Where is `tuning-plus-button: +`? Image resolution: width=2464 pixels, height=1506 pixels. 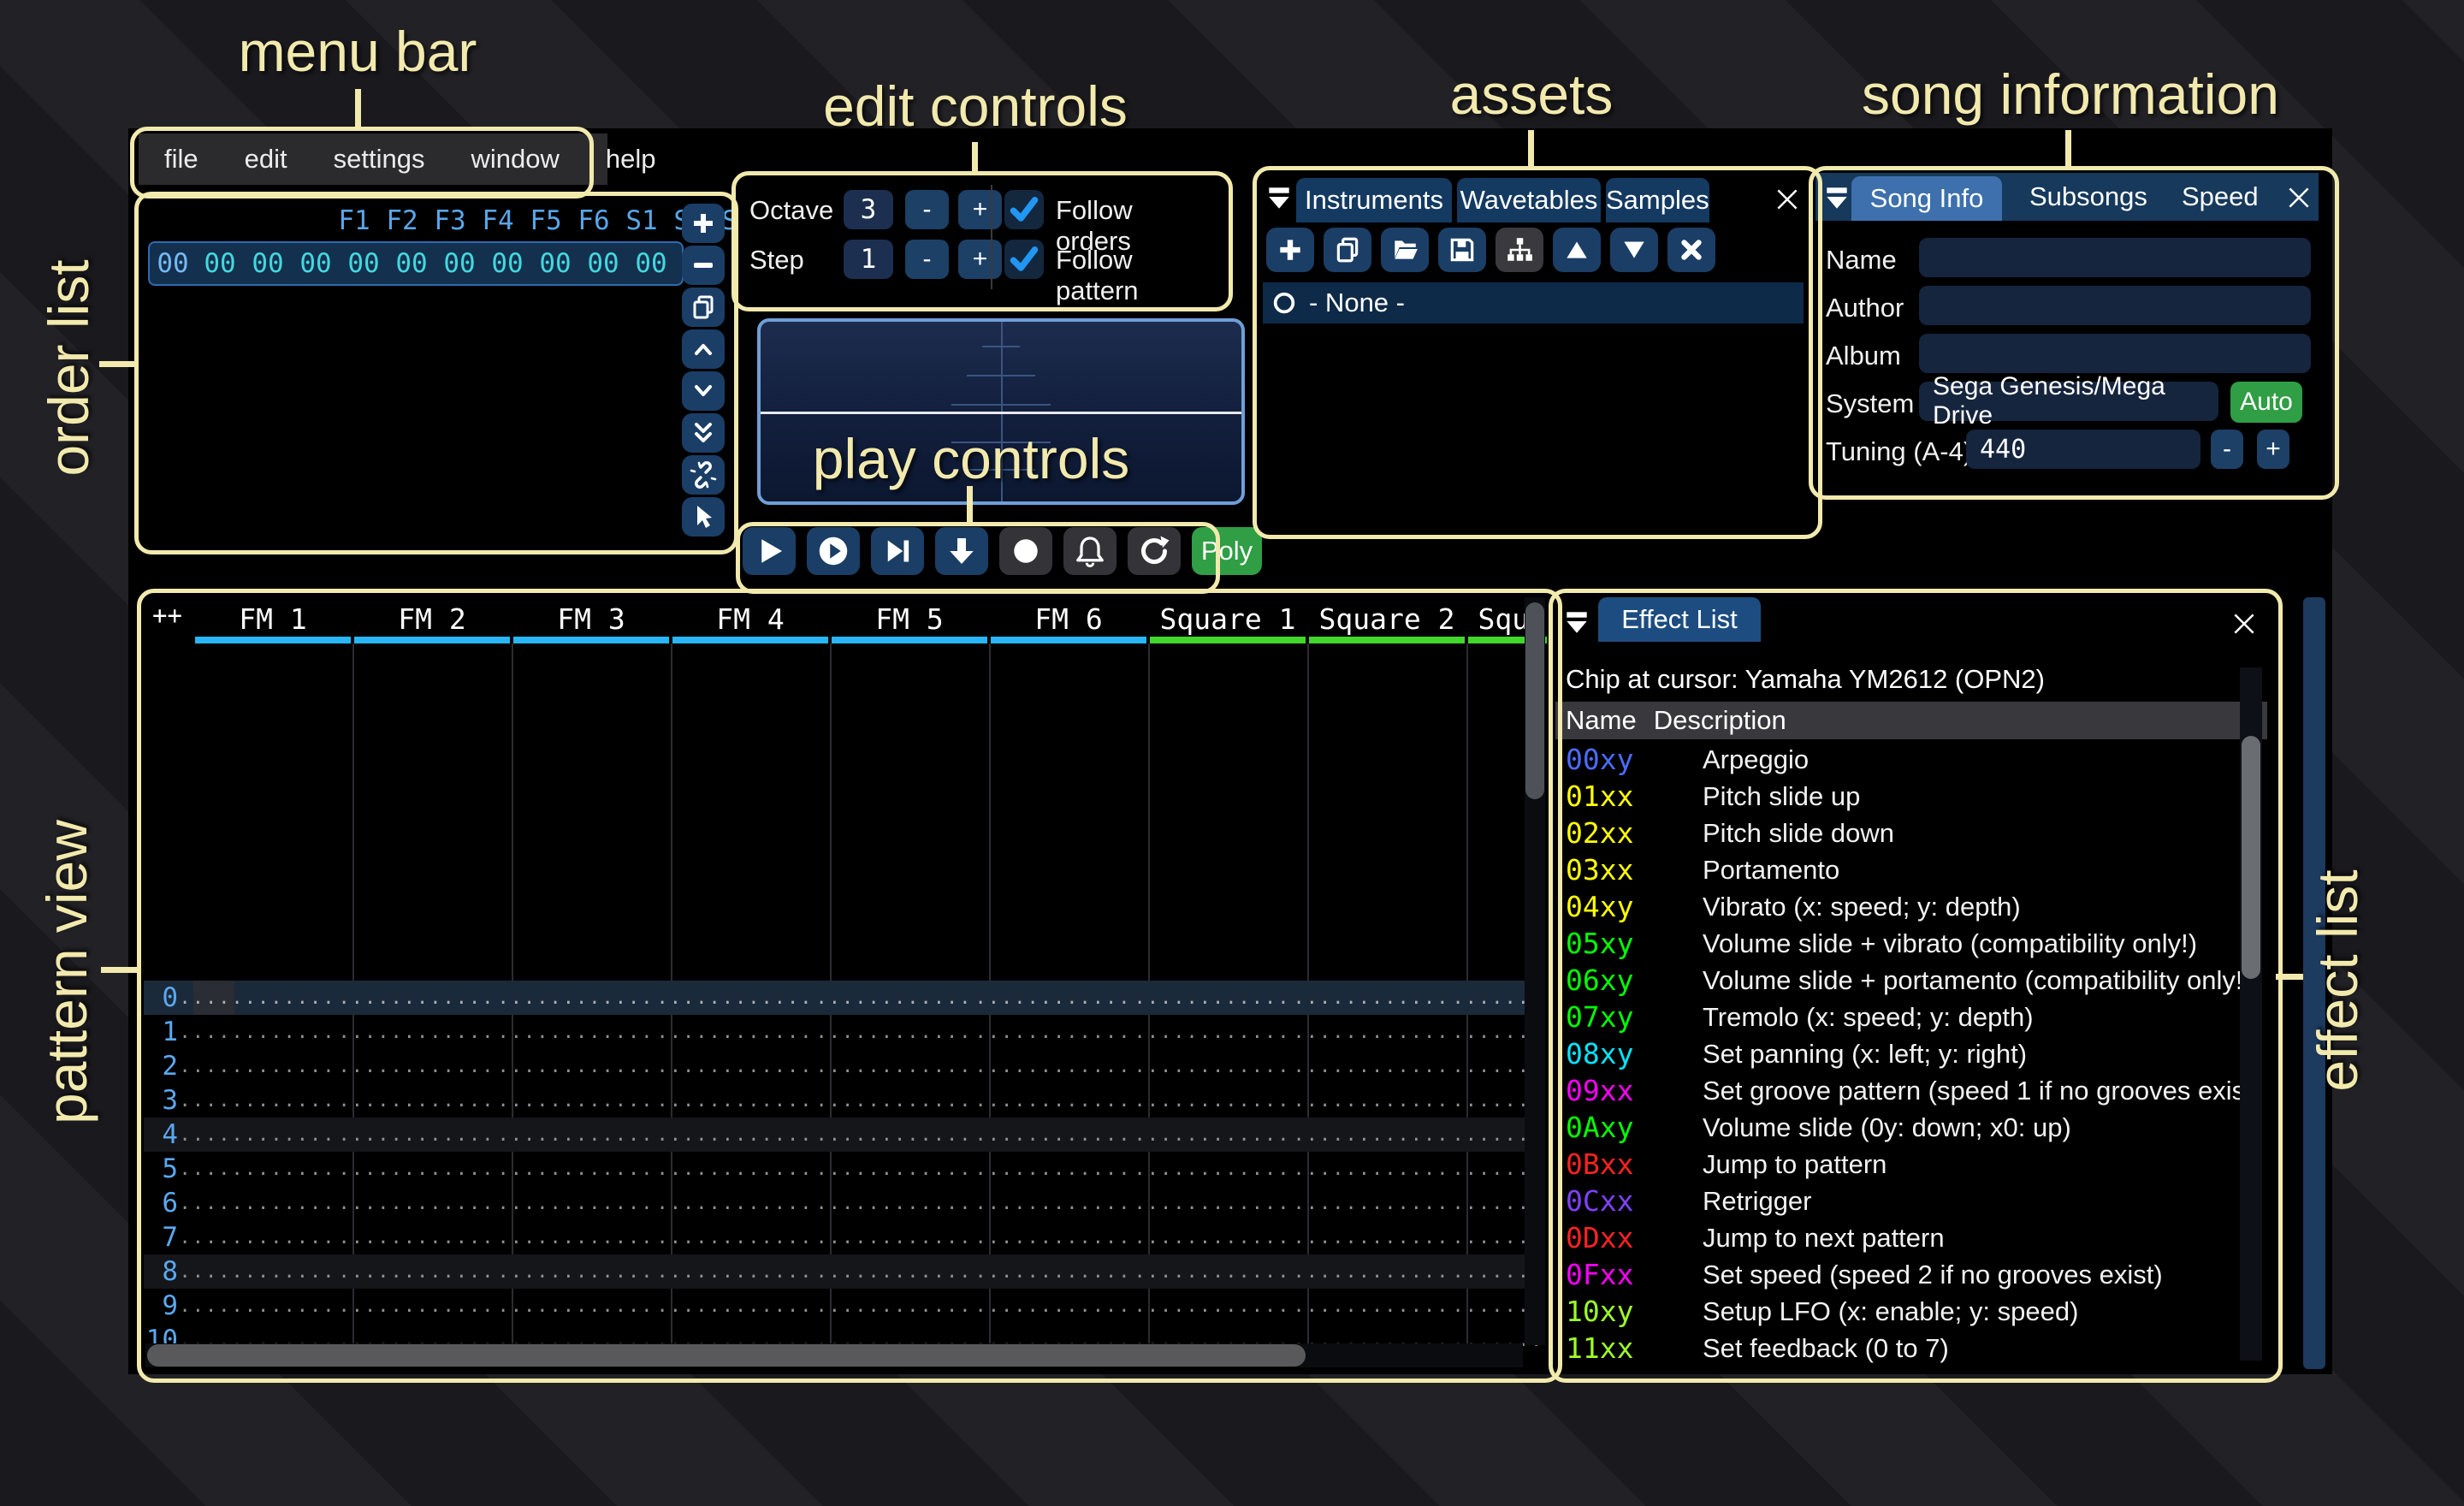
tuning-plus-button: + is located at coordinates (2273, 450).